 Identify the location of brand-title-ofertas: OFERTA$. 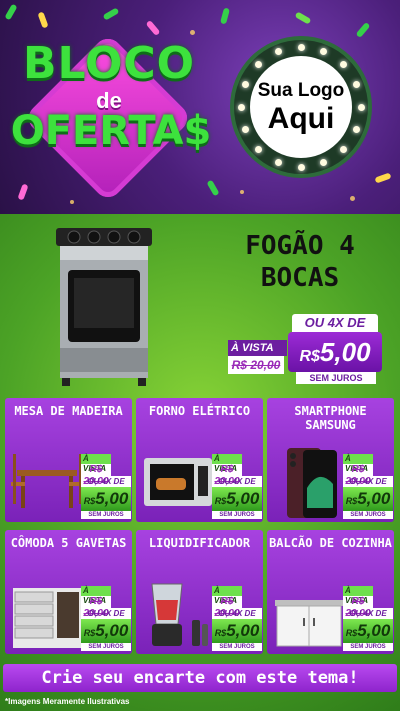
(111, 131).